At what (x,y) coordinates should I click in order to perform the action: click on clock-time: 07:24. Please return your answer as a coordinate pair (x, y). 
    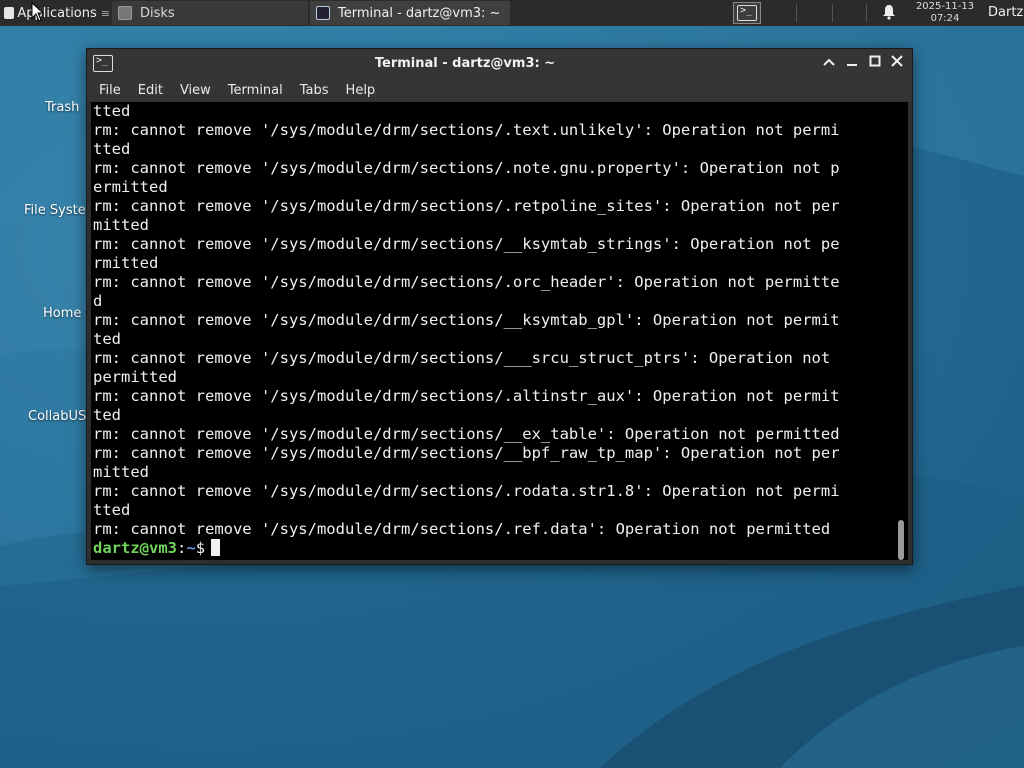
    Looking at the image, I should click on (945, 18).